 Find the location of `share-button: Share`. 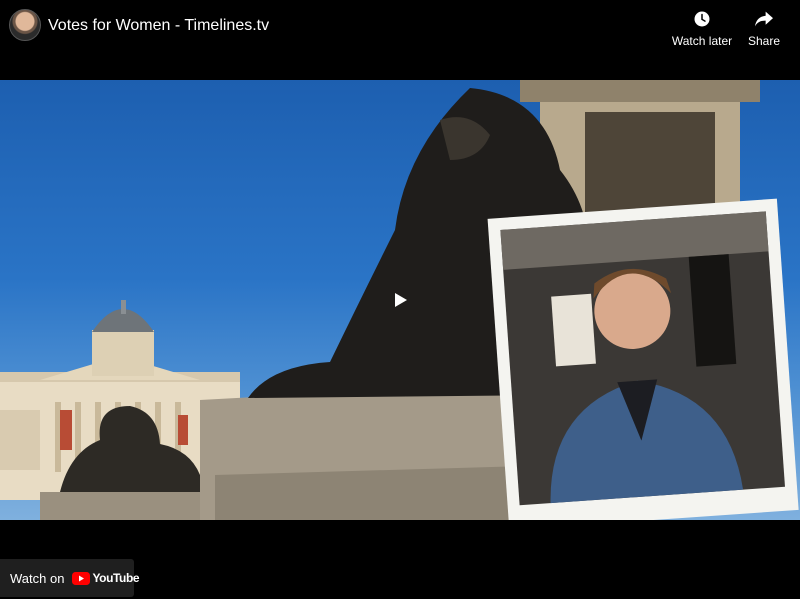

share-button: Share is located at coordinates (764, 29).